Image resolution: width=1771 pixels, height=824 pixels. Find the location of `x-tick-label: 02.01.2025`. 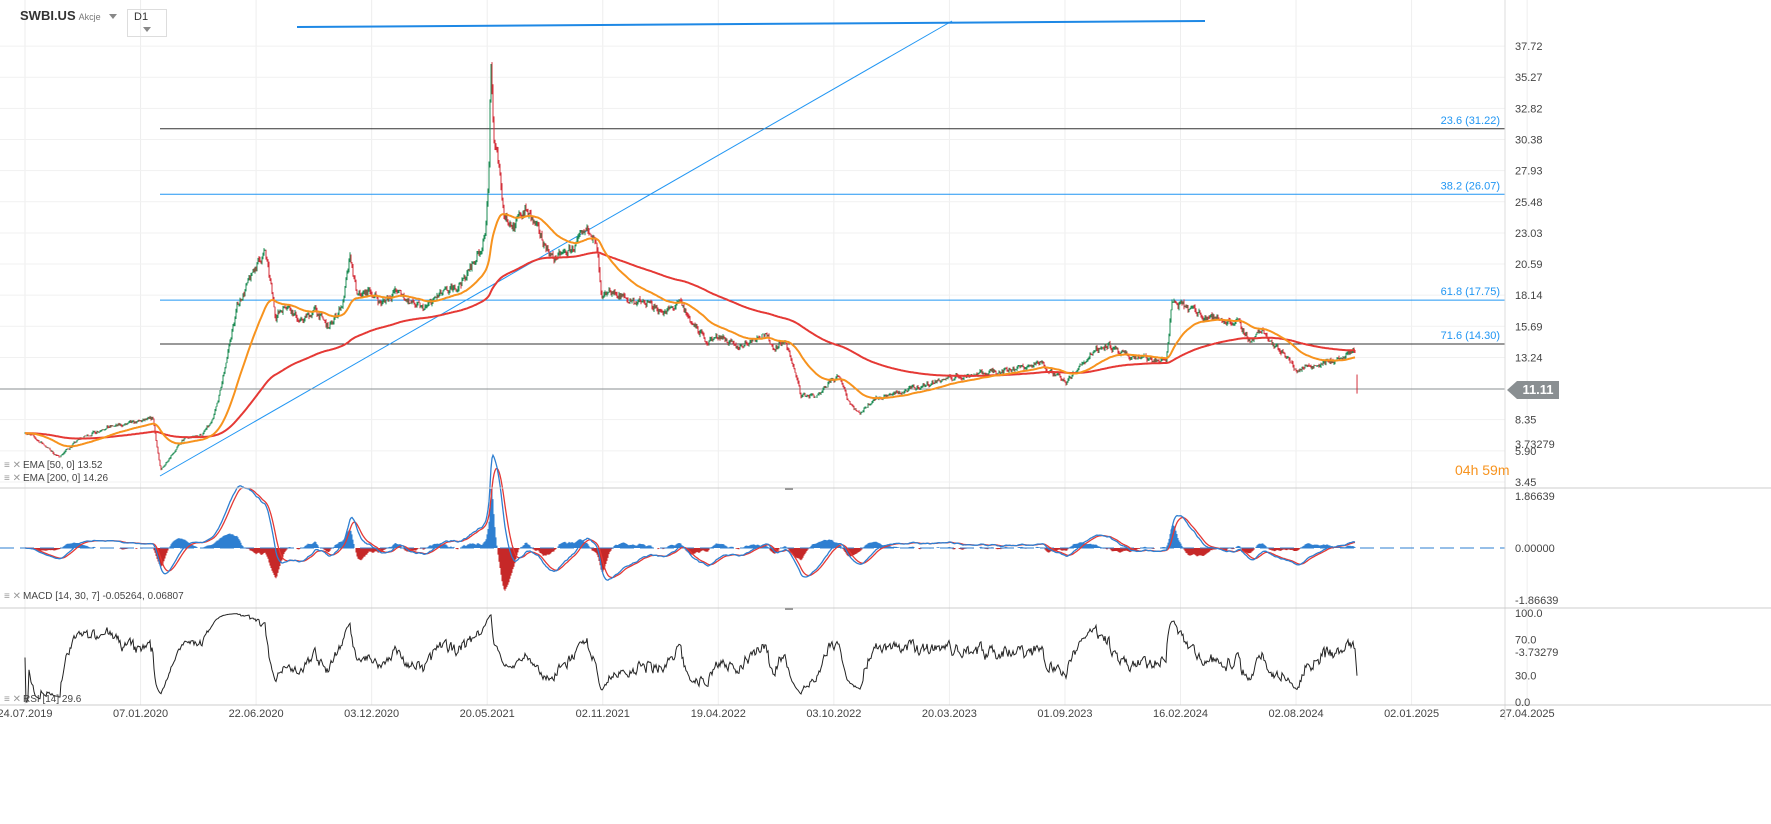

x-tick-label: 02.01.2025 is located at coordinates (1411, 714).